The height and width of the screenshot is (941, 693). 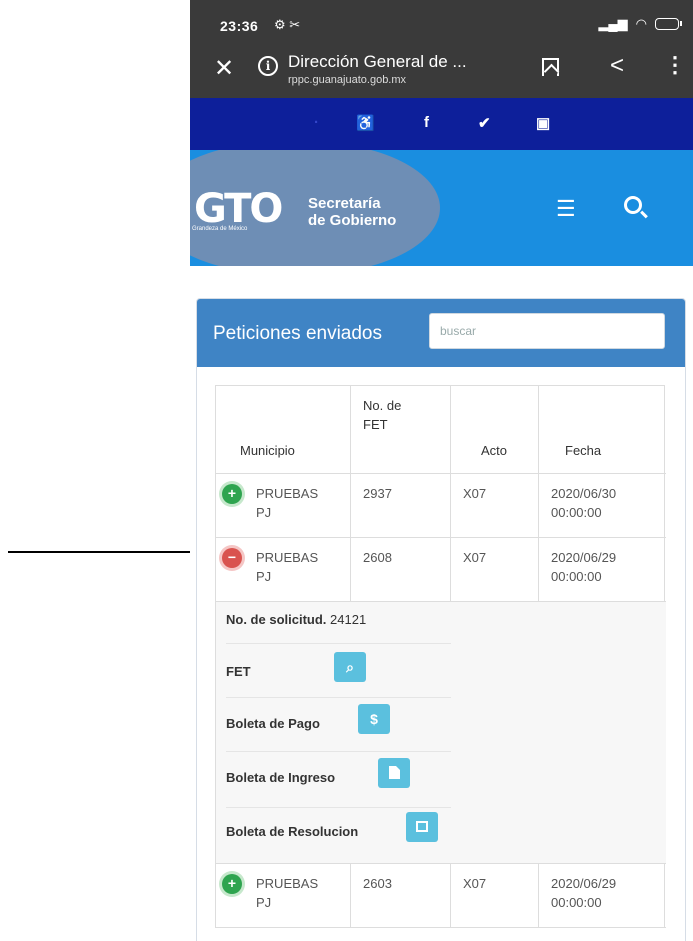 What do you see at coordinates (426, 122) in the screenshot?
I see `facebook-icon: f` at bounding box center [426, 122].